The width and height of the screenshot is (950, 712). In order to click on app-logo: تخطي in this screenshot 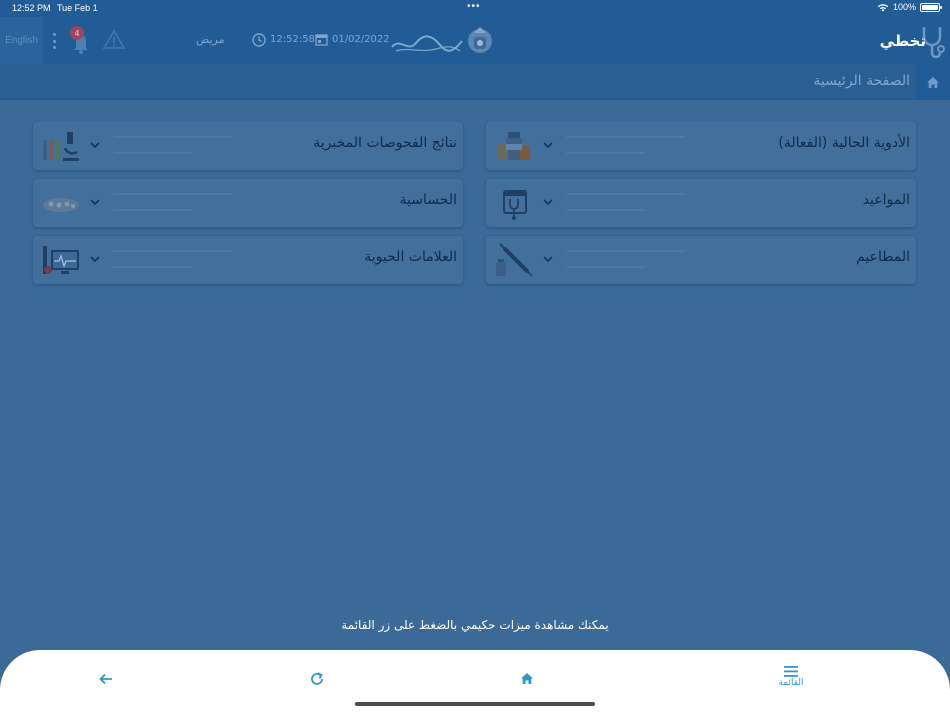, I will do `click(913, 41)`.